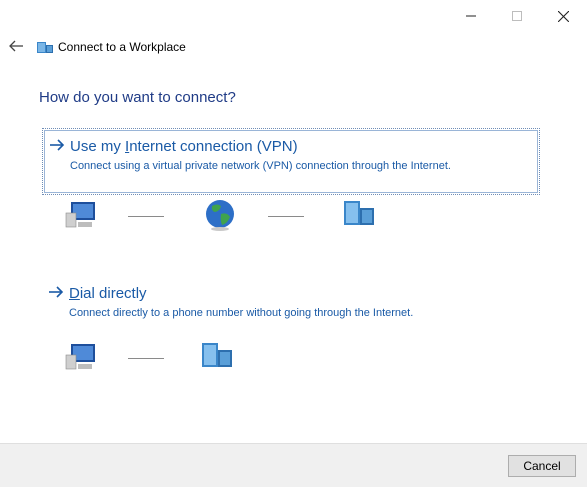  I want to click on option-vpn-title: Use my Internet connection (VPN), so click(184, 146).